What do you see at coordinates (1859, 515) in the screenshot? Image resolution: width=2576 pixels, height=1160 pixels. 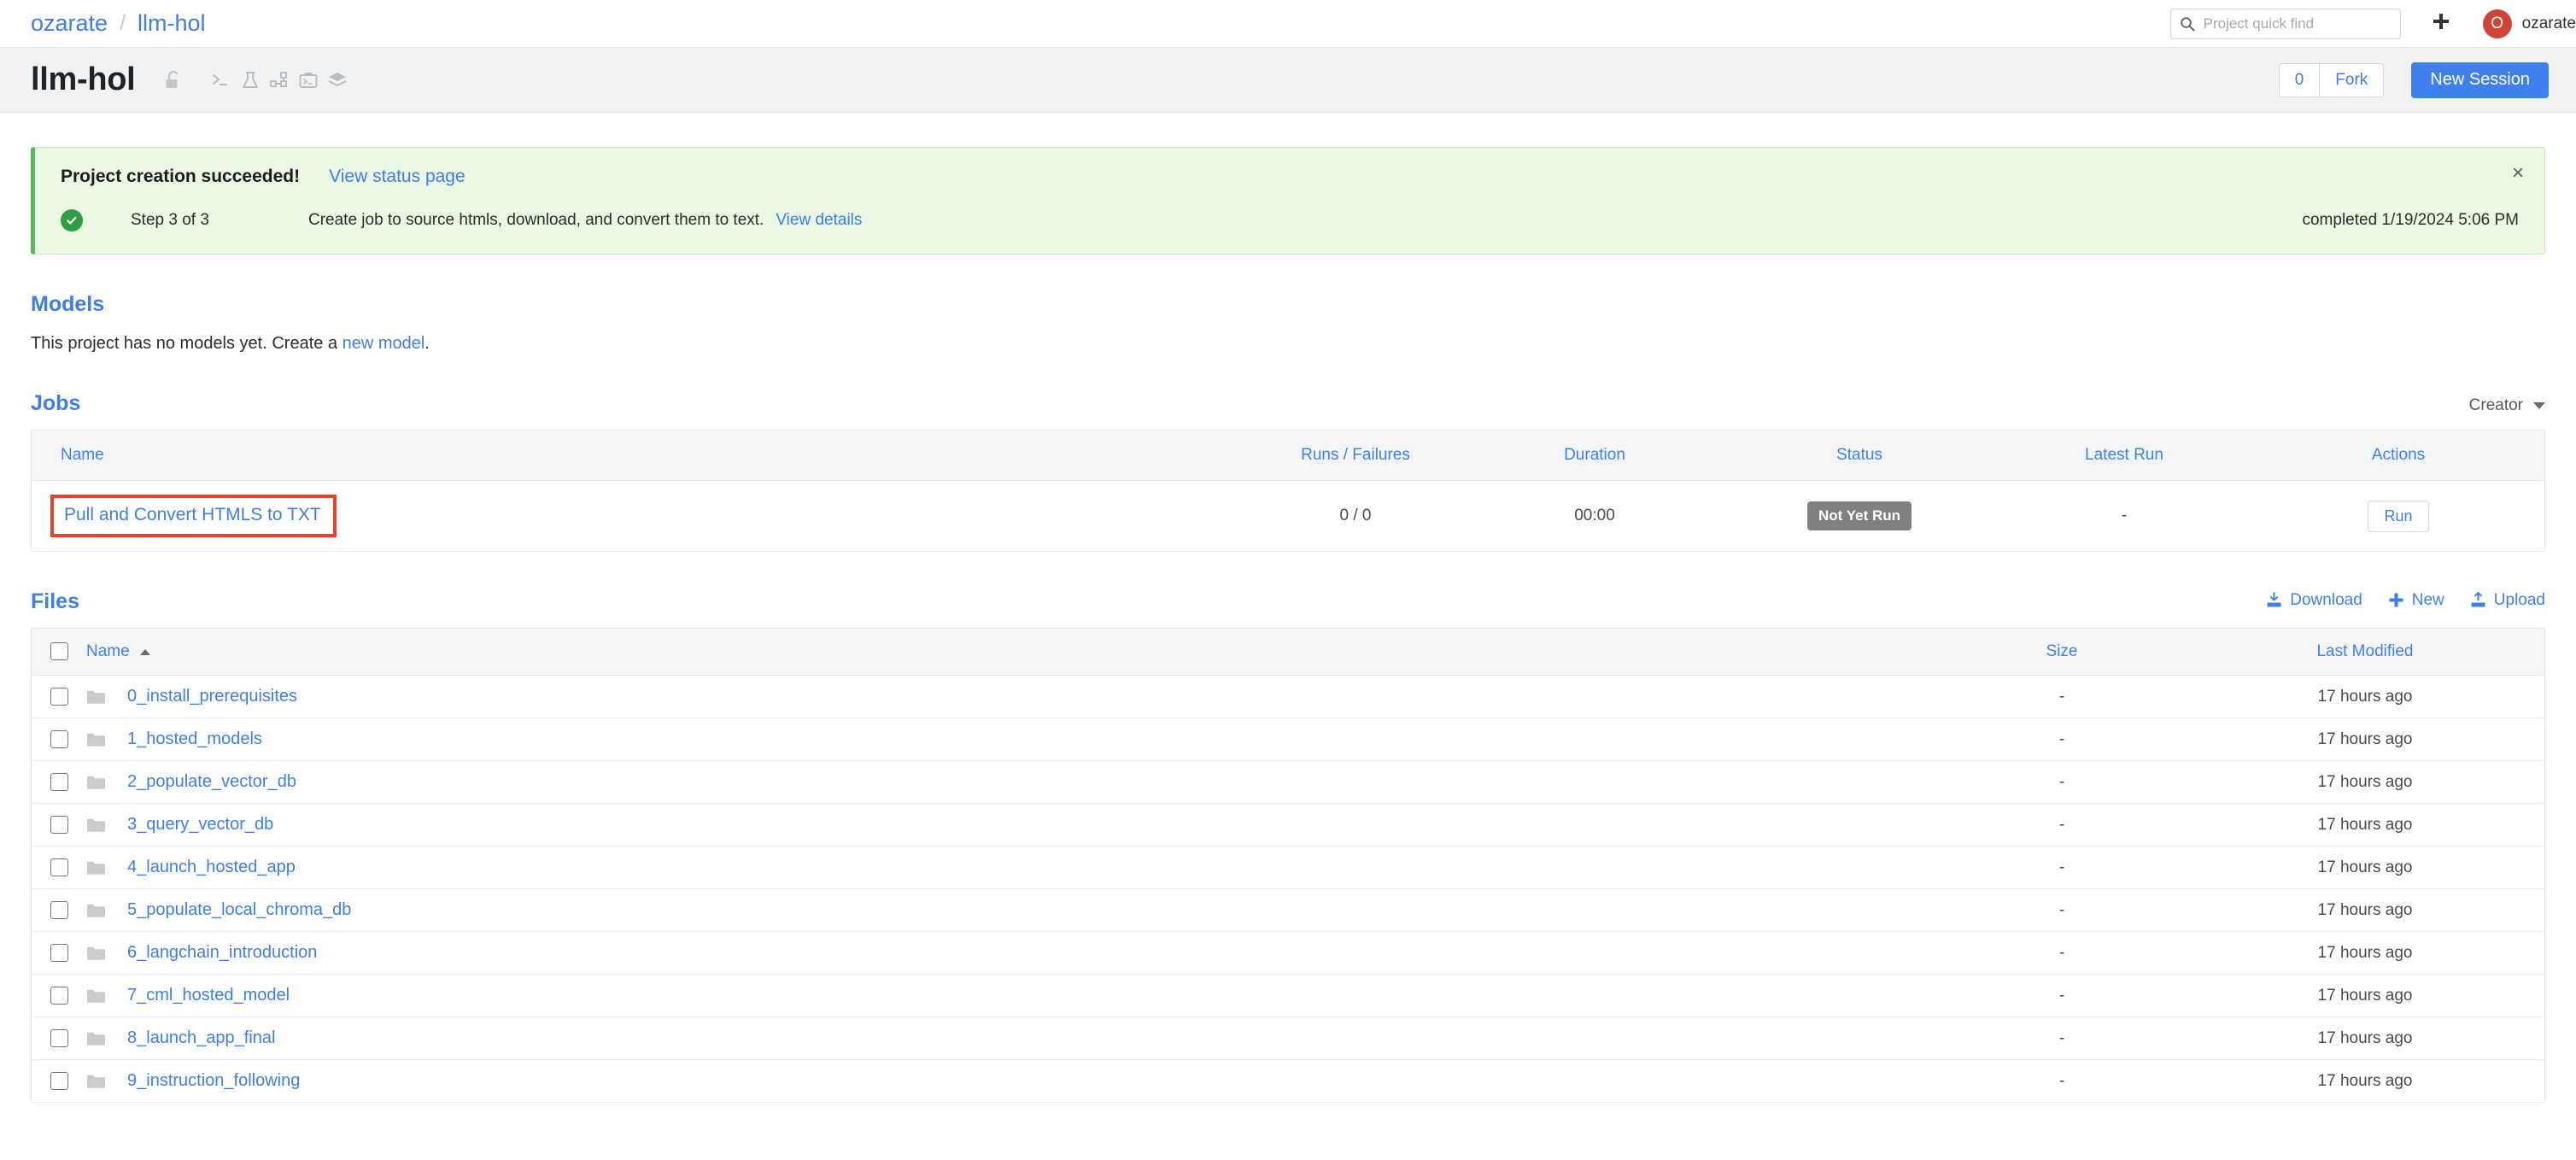 I see `status-badge: Not Yet Run` at bounding box center [1859, 515].